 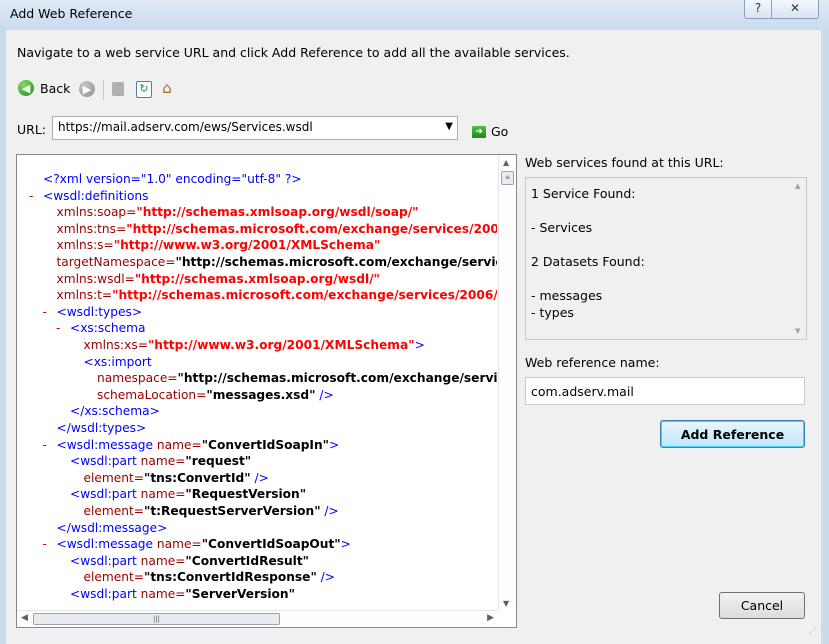 I want to click on xml-token: <?xml version="1.0" encoding="utf-8" ?>, so click(x=172, y=179).